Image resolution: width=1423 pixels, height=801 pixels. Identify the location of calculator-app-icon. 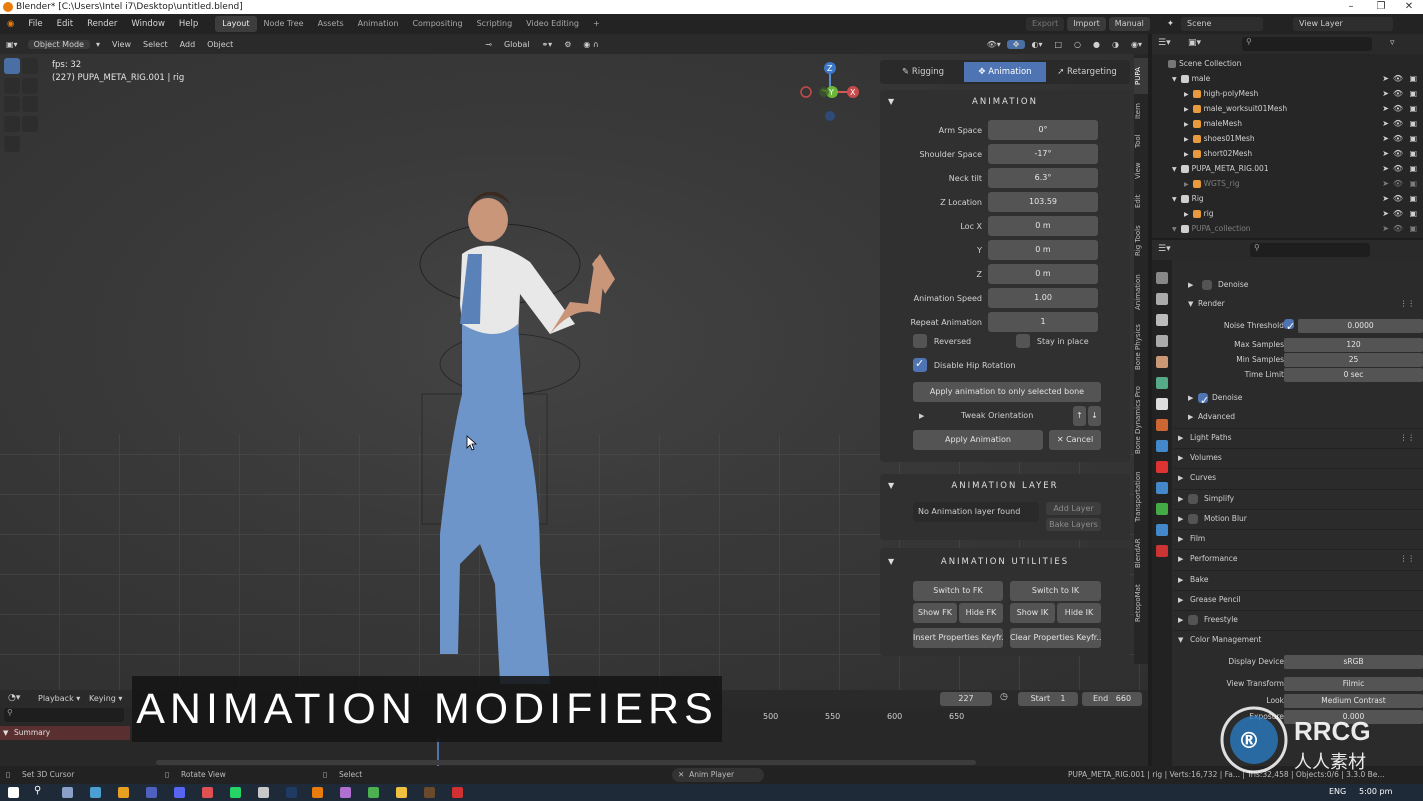
(95, 792).